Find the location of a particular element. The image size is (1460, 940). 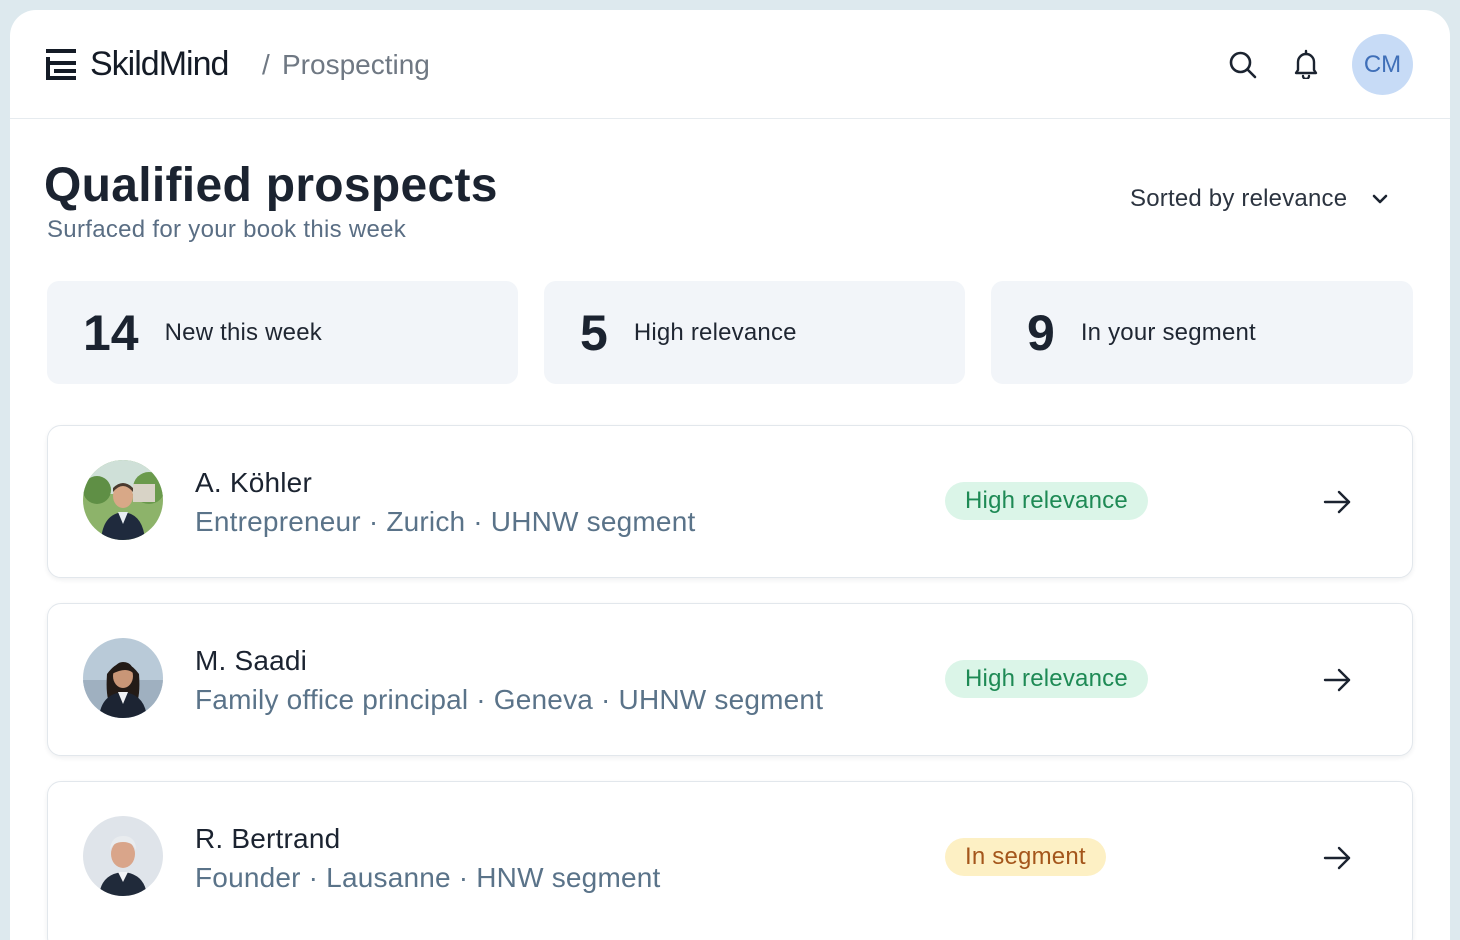

sort-dropdown: Sorted by relevance is located at coordinates (1260, 199).